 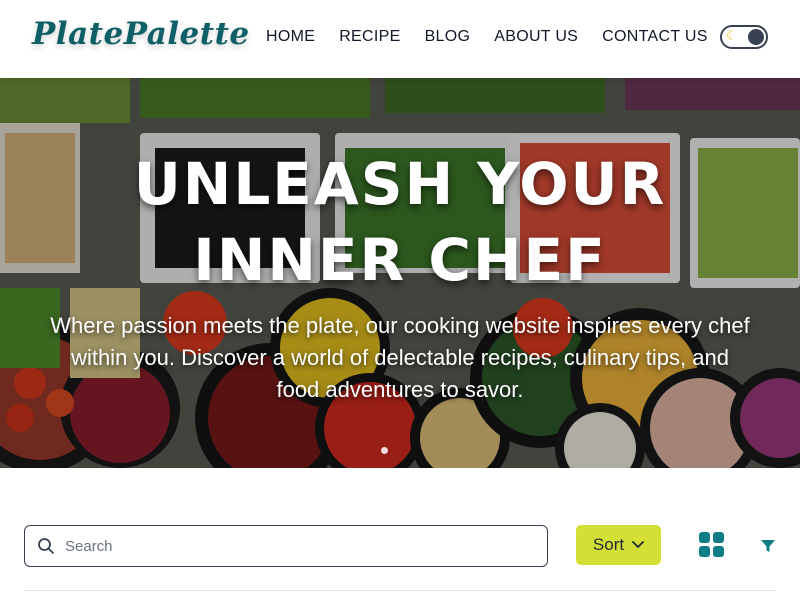 I want to click on search-input, so click(x=300, y=546).